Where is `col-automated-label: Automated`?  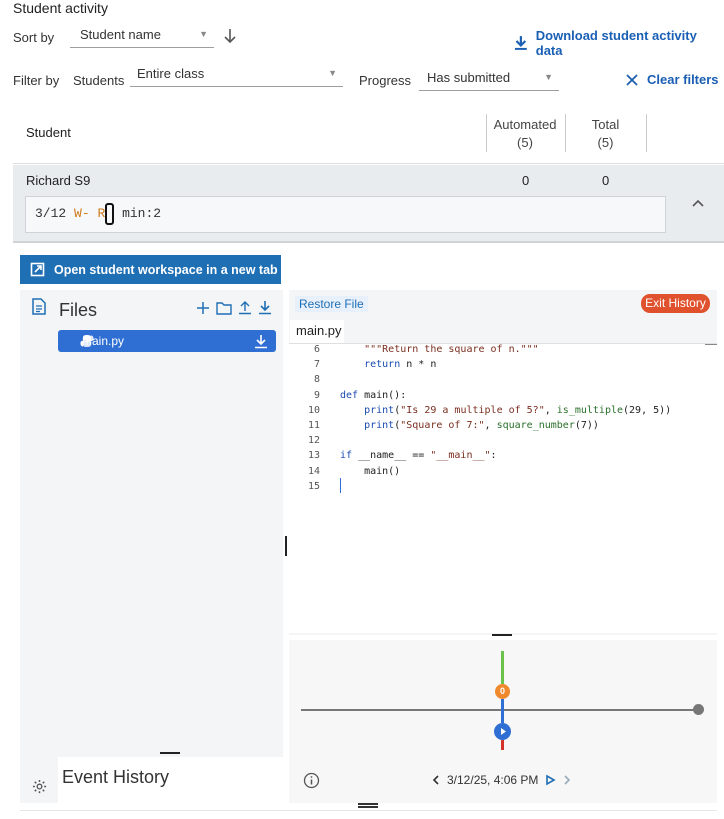
col-automated-label: Automated is located at coordinates (525, 124).